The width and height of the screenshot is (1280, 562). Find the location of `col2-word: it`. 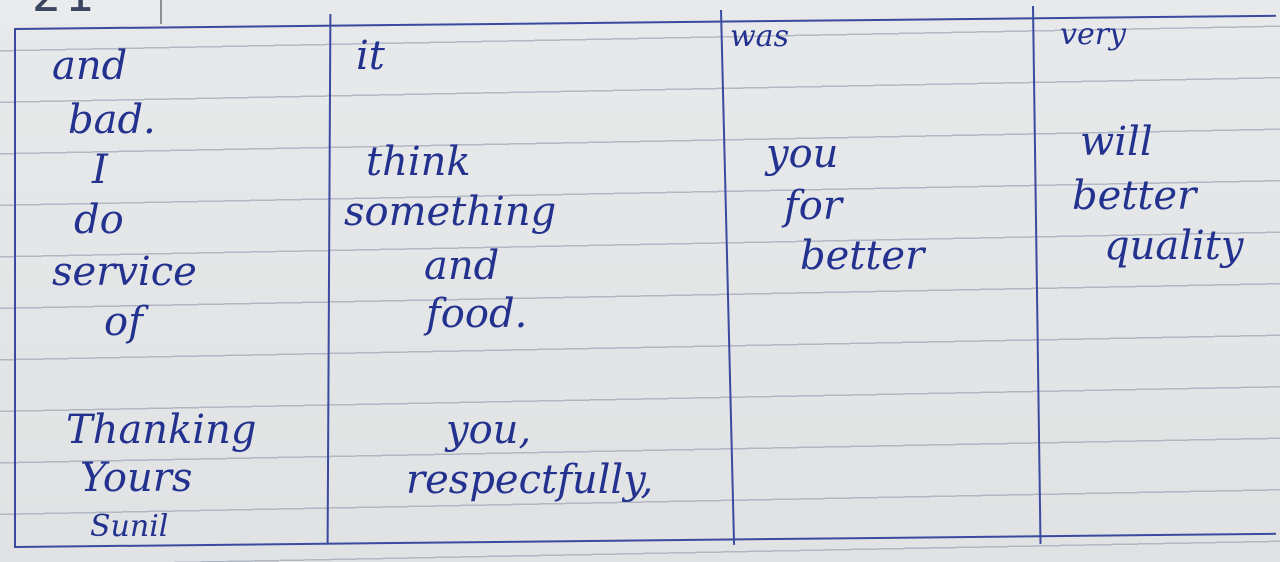

col2-word: it is located at coordinates (370, 56).